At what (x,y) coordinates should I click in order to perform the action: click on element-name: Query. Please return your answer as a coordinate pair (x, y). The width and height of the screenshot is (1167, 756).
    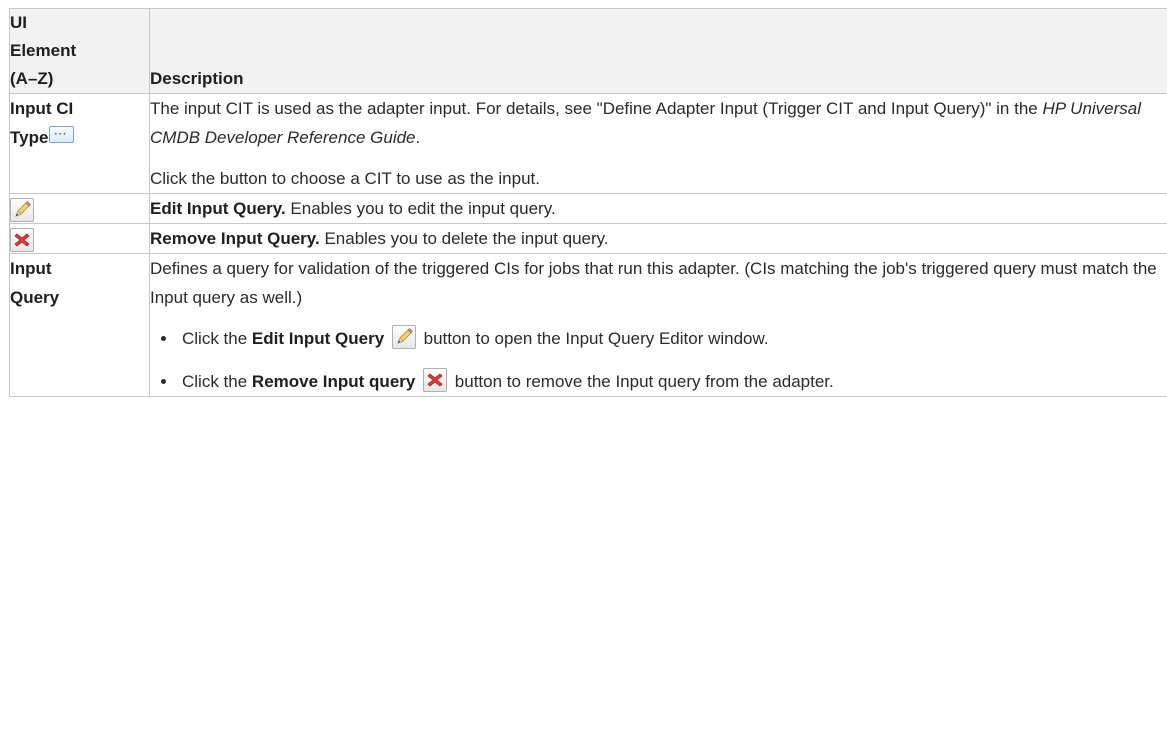
    Looking at the image, I should click on (35, 297).